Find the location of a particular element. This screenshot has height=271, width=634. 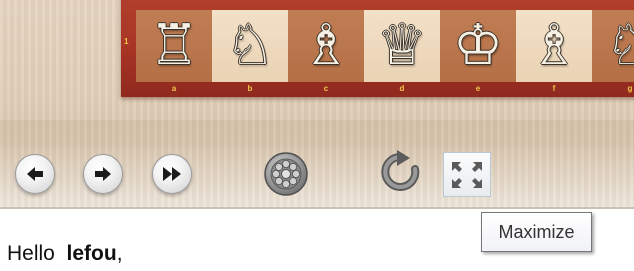

forward-button is located at coordinates (103, 174).